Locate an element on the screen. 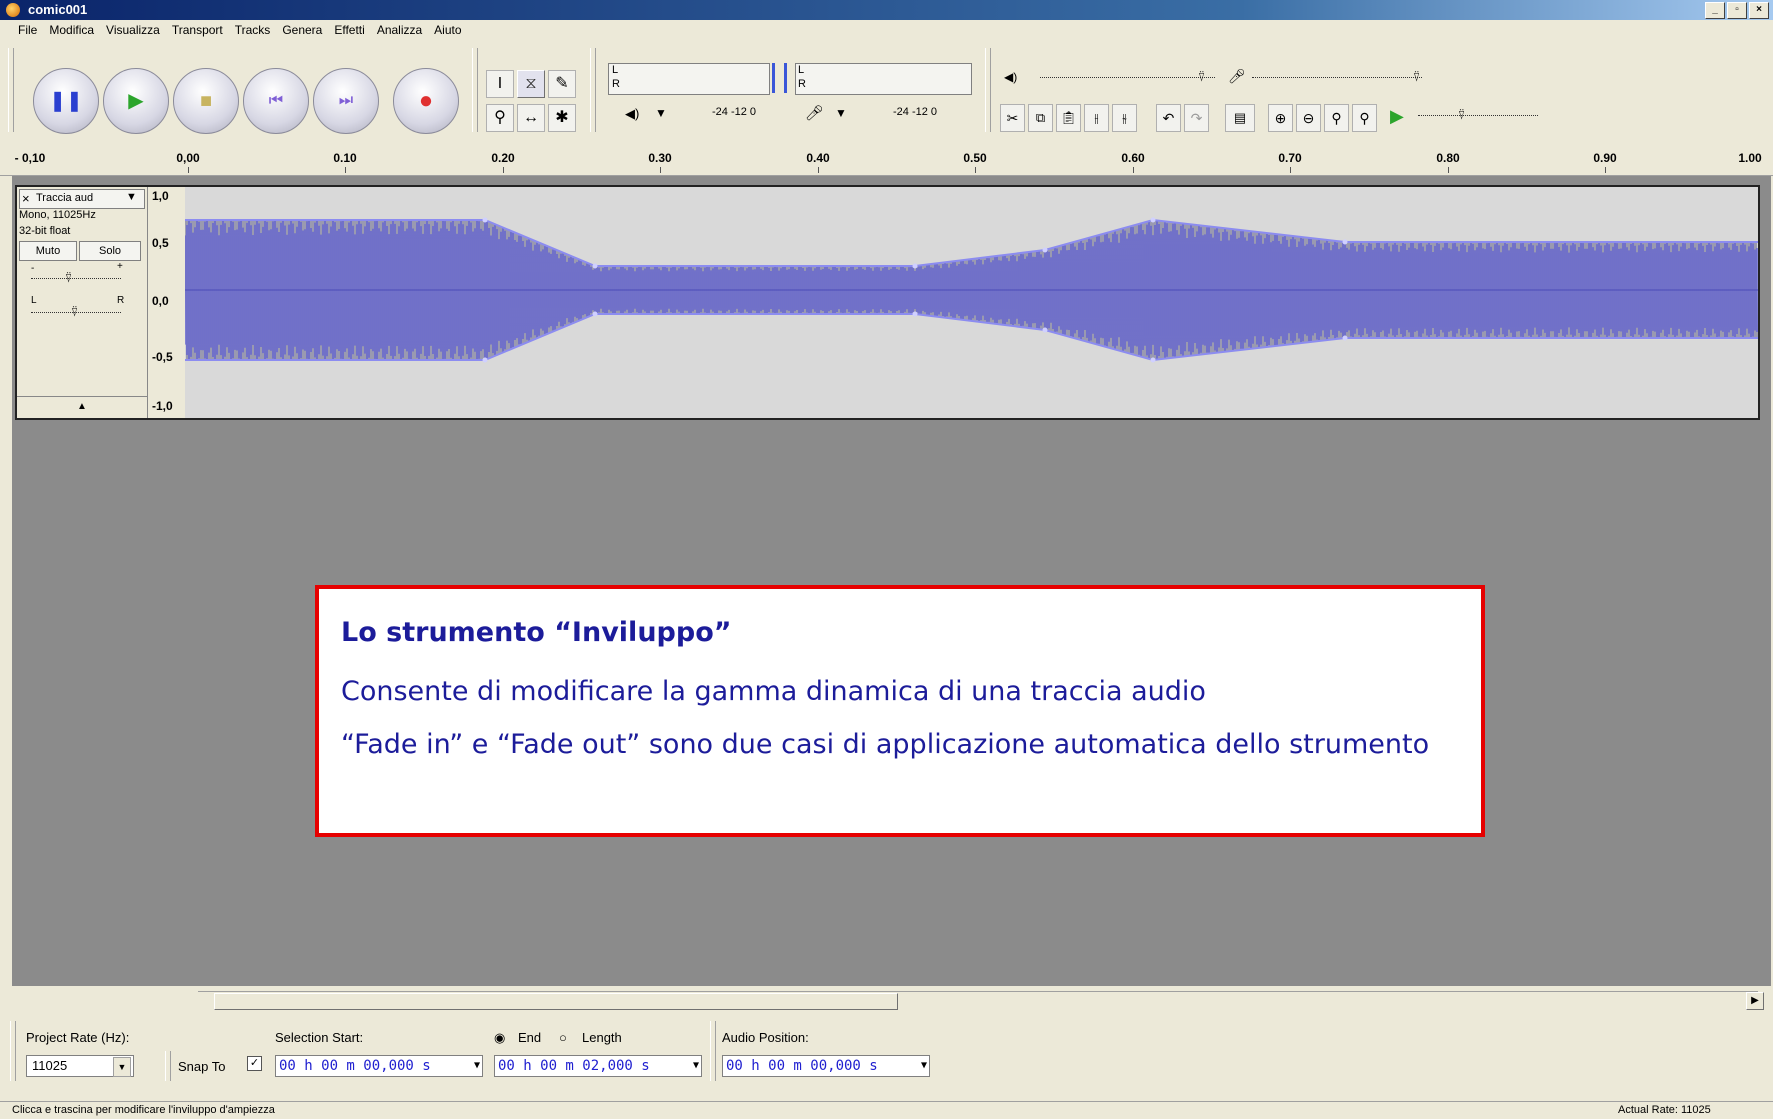 The height and width of the screenshot is (1119, 1773). selection-end-field: 00 h 00 m 02,000 s ▼ is located at coordinates (598, 1066).